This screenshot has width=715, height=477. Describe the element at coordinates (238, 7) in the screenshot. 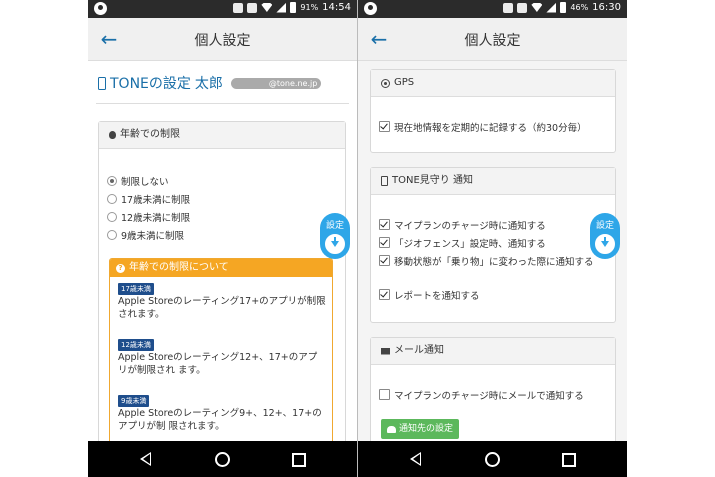

I see `vibrate-icon` at that location.